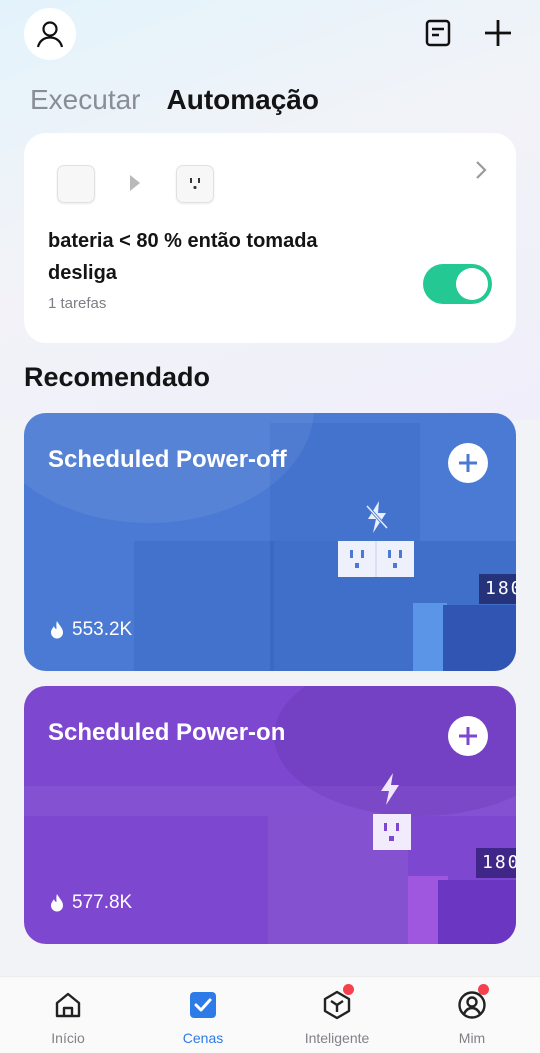  I want to click on document-list-icon, so click(438, 33).